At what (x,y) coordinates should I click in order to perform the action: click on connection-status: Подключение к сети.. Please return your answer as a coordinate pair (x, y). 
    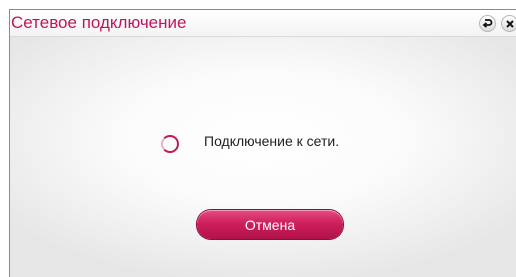
    Looking at the image, I should click on (291, 145).